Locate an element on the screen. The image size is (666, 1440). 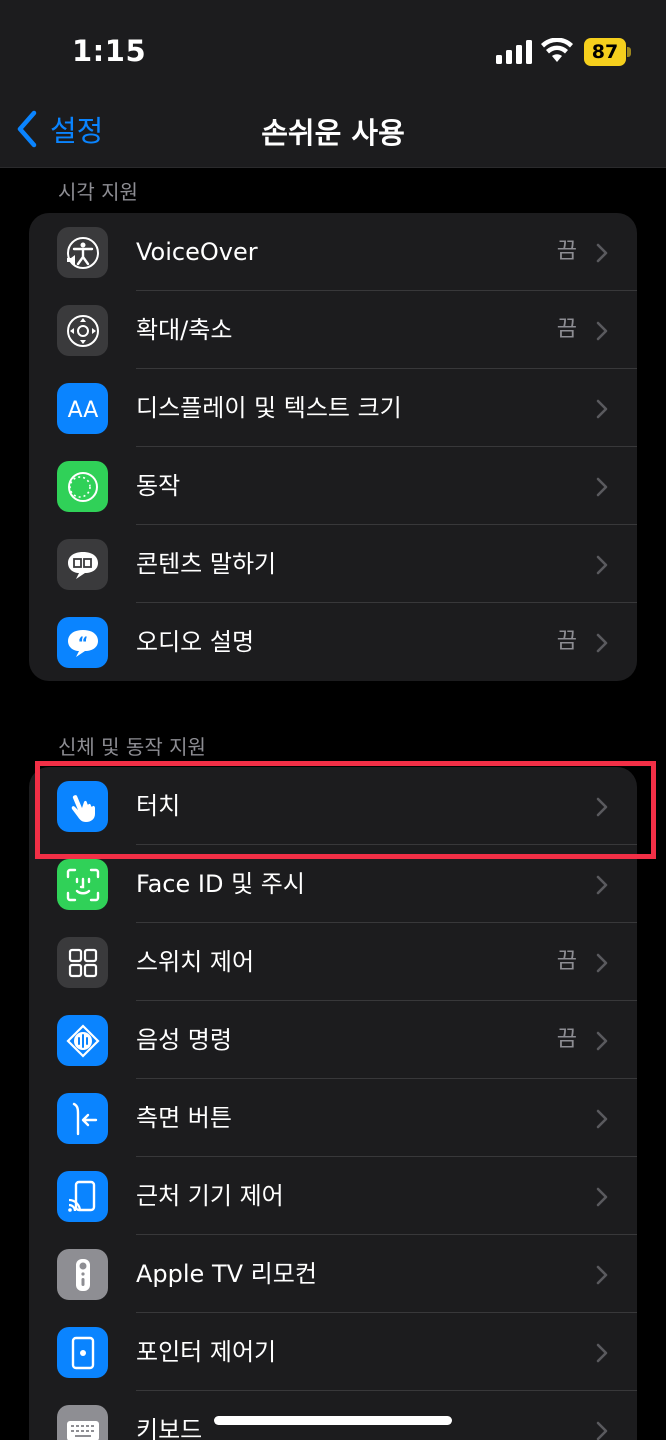
voice-control-icon is located at coordinates (82, 1040).